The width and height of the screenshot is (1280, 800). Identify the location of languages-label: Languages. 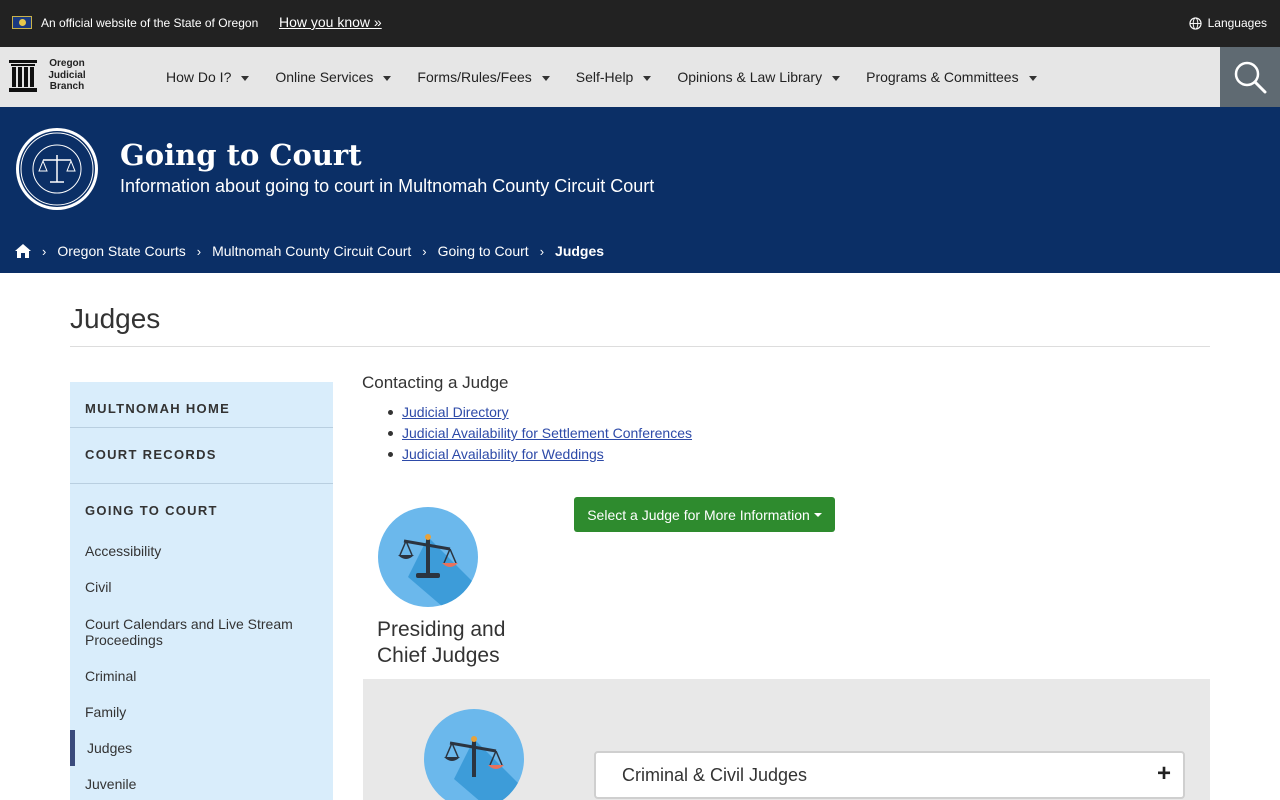
(1237, 23).